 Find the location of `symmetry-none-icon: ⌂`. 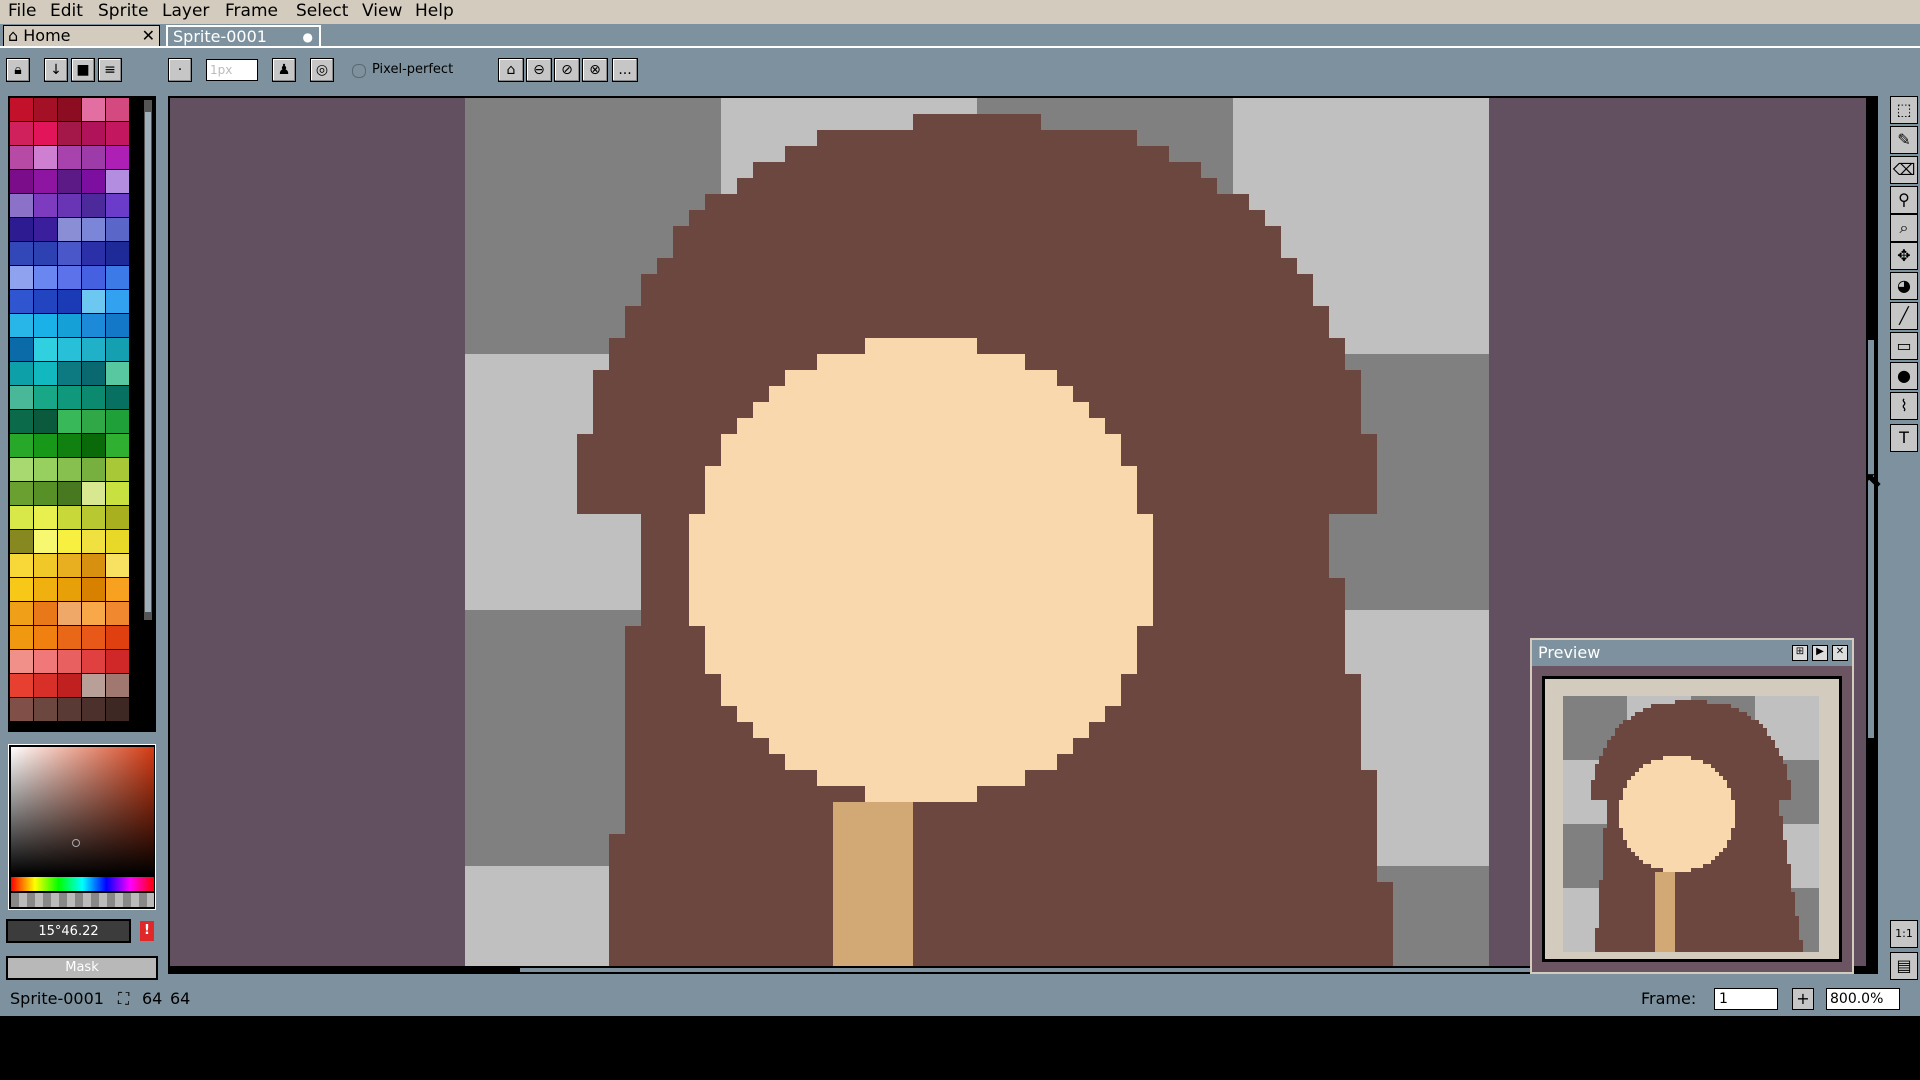

symmetry-none-icon: ⌂ is located at coordinates (511, 70).